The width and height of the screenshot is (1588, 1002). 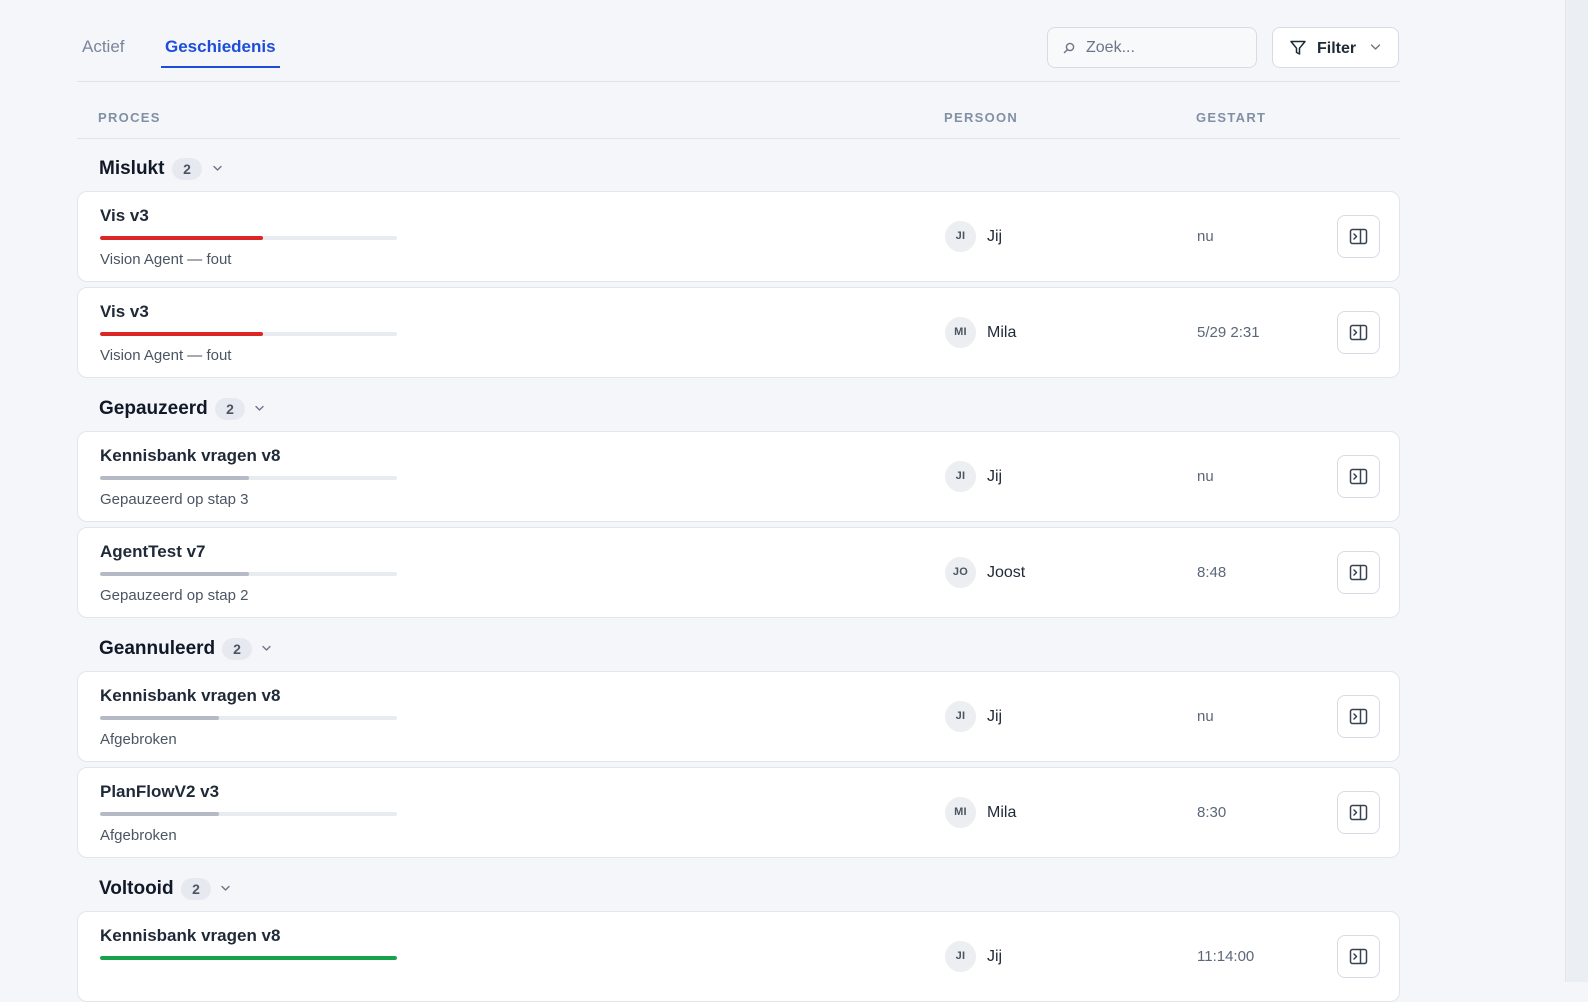 I want to click on group-title: Geannuleerd, so click(x=157, y=648).